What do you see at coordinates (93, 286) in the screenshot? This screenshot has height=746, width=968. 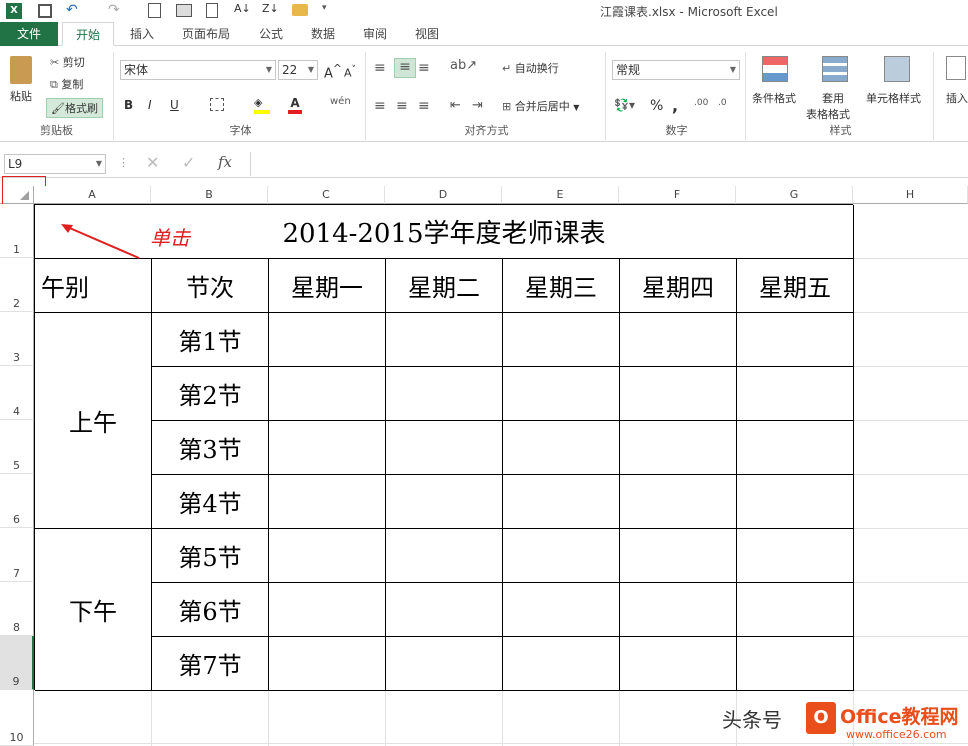 I see `header-period-cell: 午别` at bounding box center [93, 286].